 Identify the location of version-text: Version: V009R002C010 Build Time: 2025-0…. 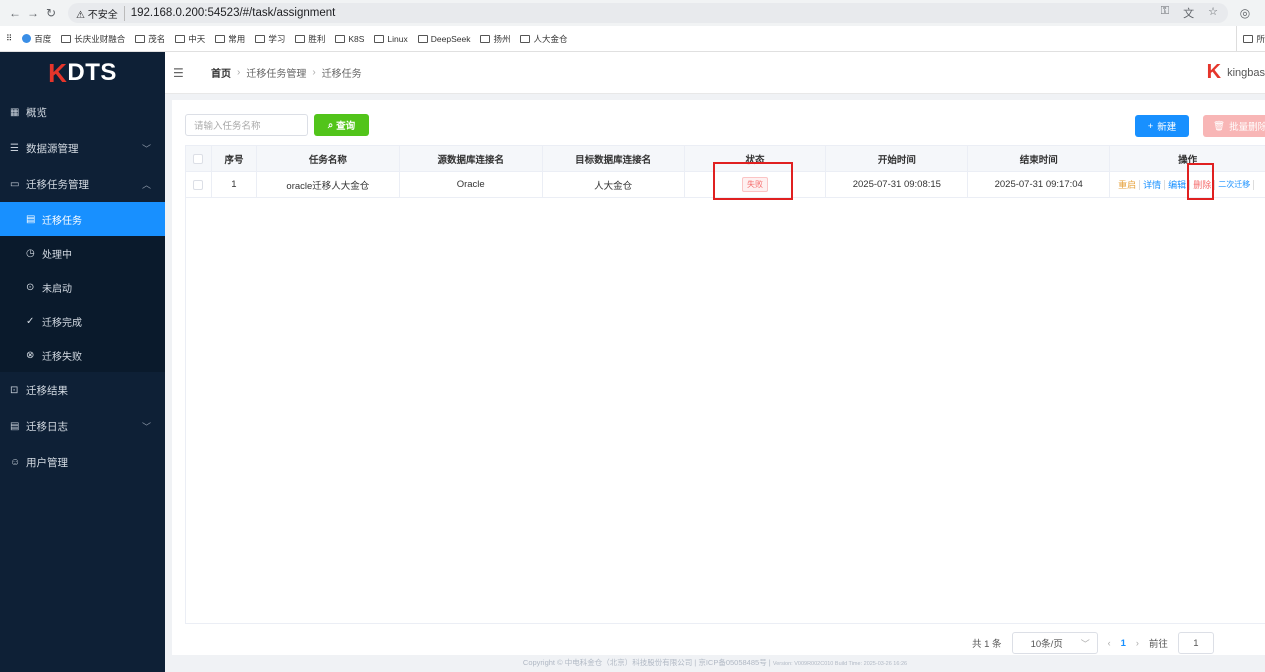
(840, 664).